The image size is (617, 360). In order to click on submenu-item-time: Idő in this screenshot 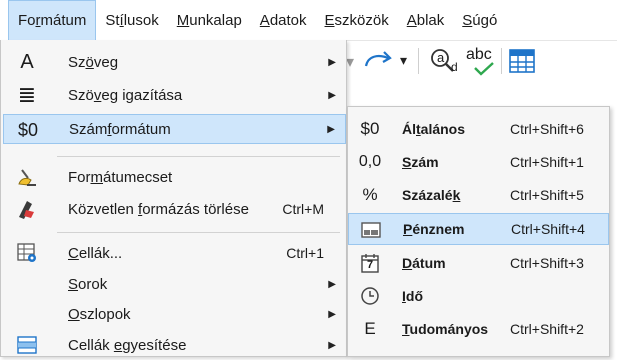, I will do `click(478, 296)`.